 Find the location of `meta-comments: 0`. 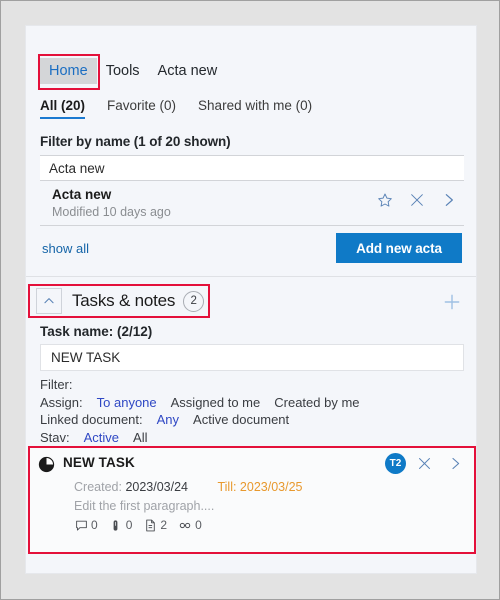

meta-comments: 0 is located at coordinates (86, 525).